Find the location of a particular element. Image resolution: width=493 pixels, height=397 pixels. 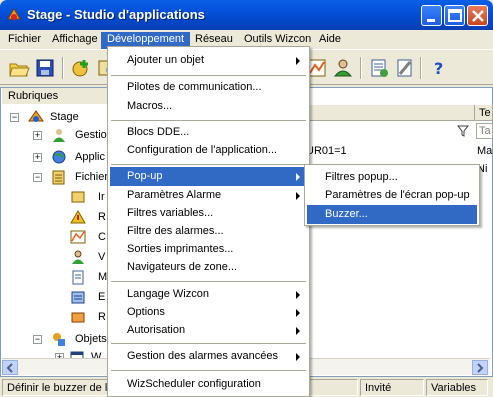

title-bar: Stage - Studio d'applications is located at coordinates (246, 15).